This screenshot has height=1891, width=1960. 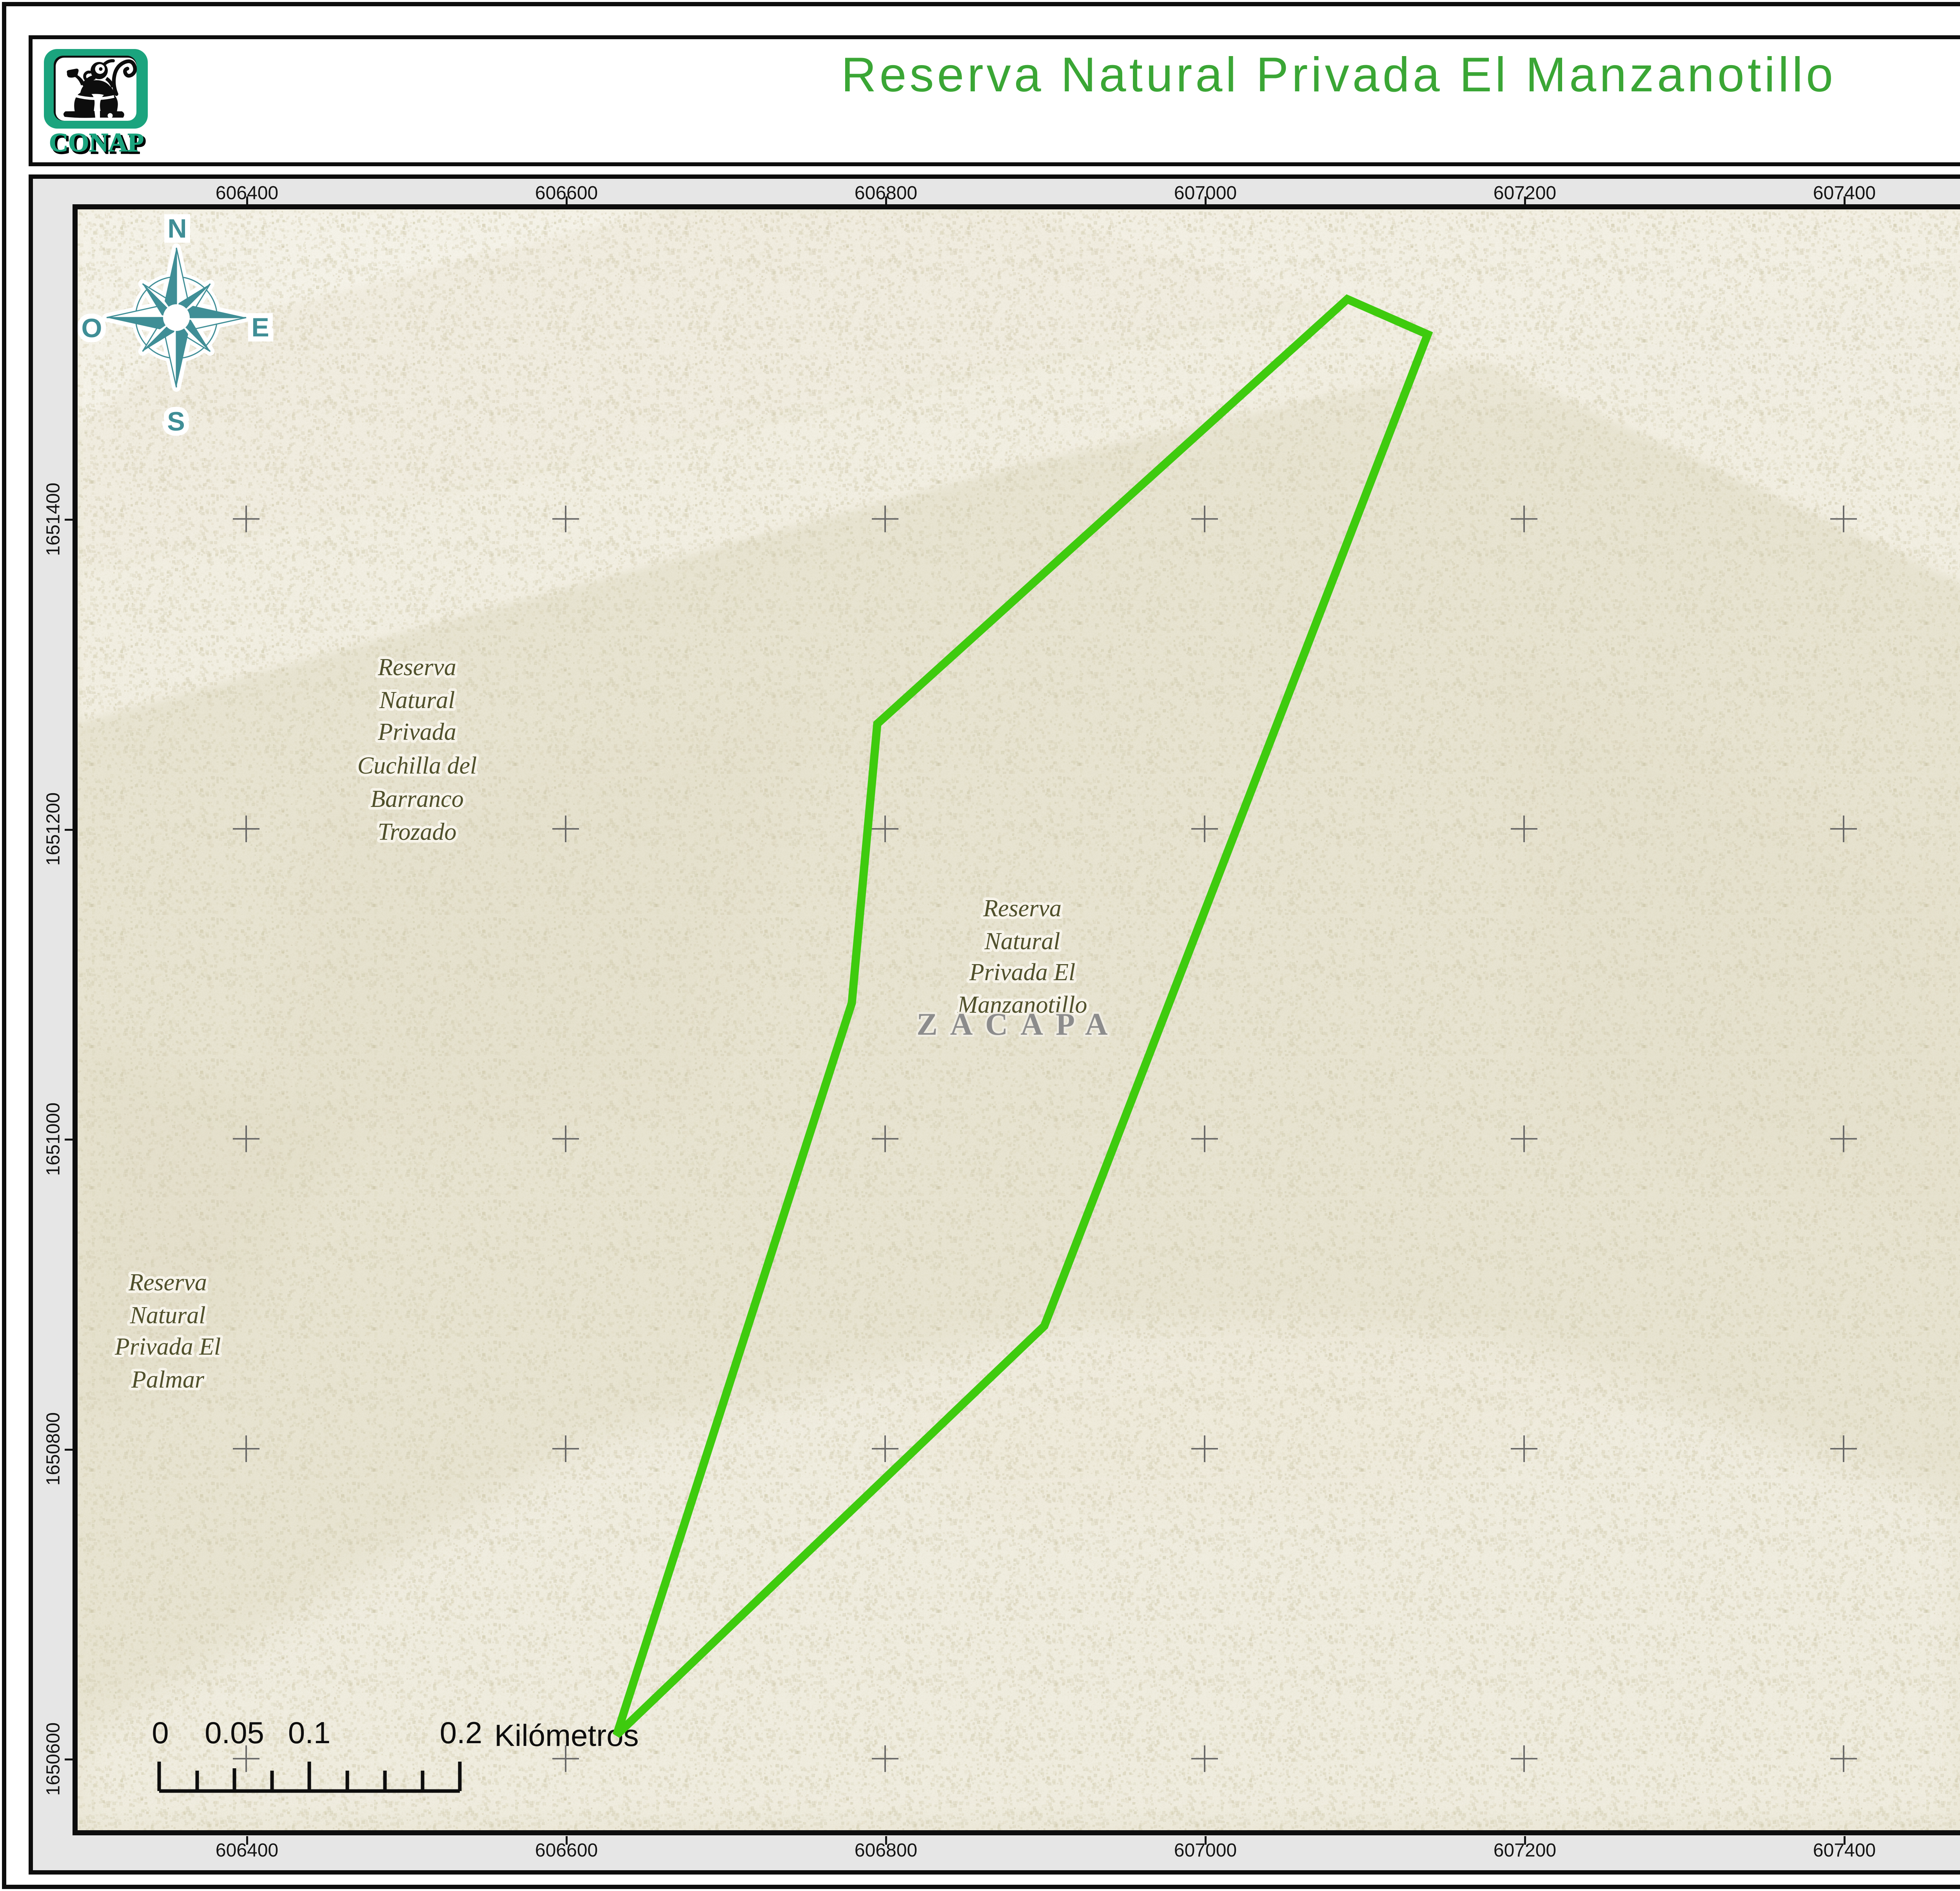 What do you see at coordinates (461, 1733) in the screenshot?
I see `svg-text: 0.2` at bounding box center [461, 1733].